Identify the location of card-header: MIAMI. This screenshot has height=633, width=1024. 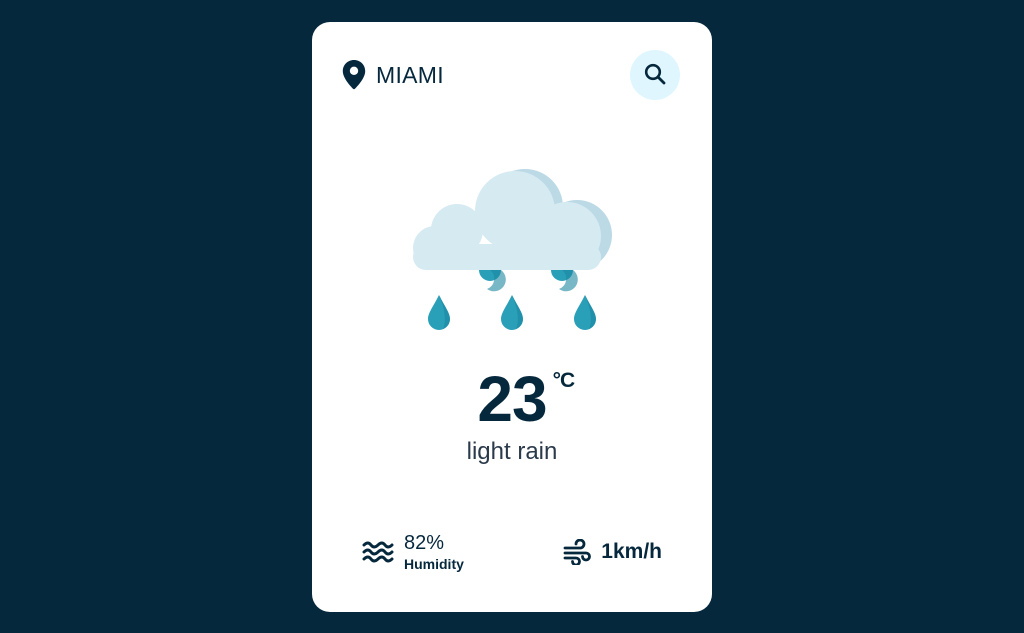
(511, 75).